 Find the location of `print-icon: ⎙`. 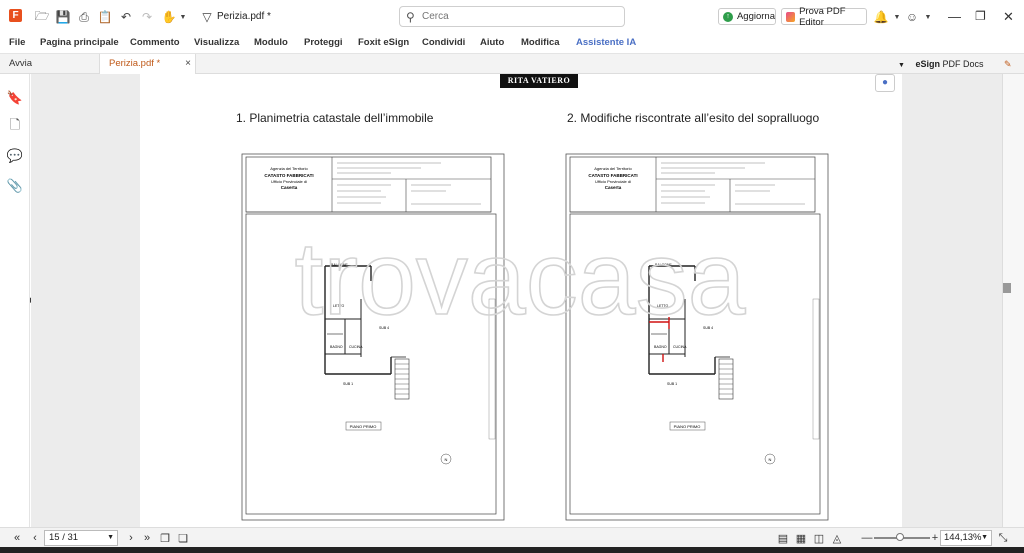

print-icon: ⎙ is located at coordinates (84, 17).